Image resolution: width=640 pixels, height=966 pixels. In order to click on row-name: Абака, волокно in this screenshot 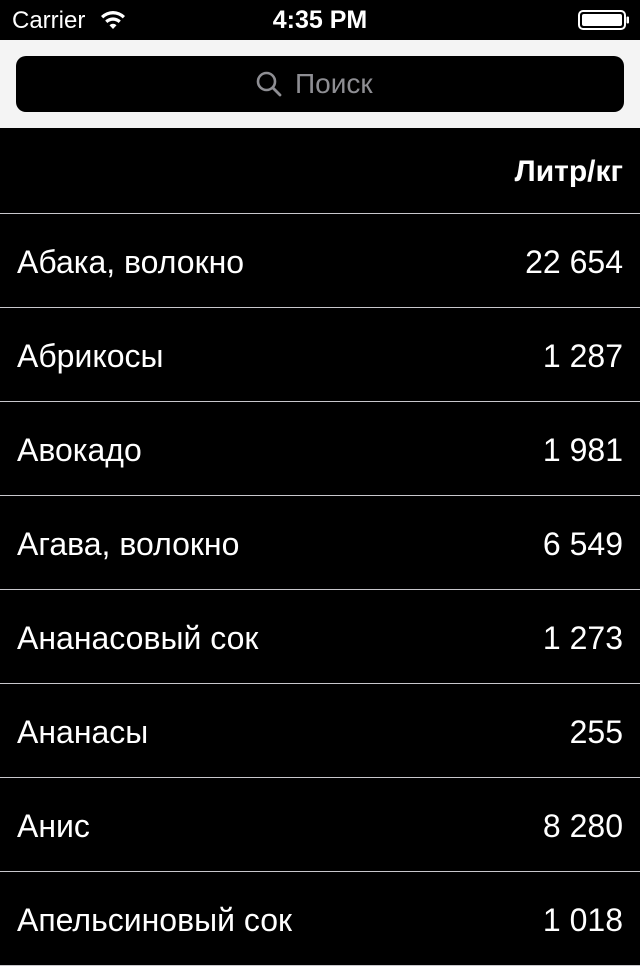, I will do `click(131, 262)`.